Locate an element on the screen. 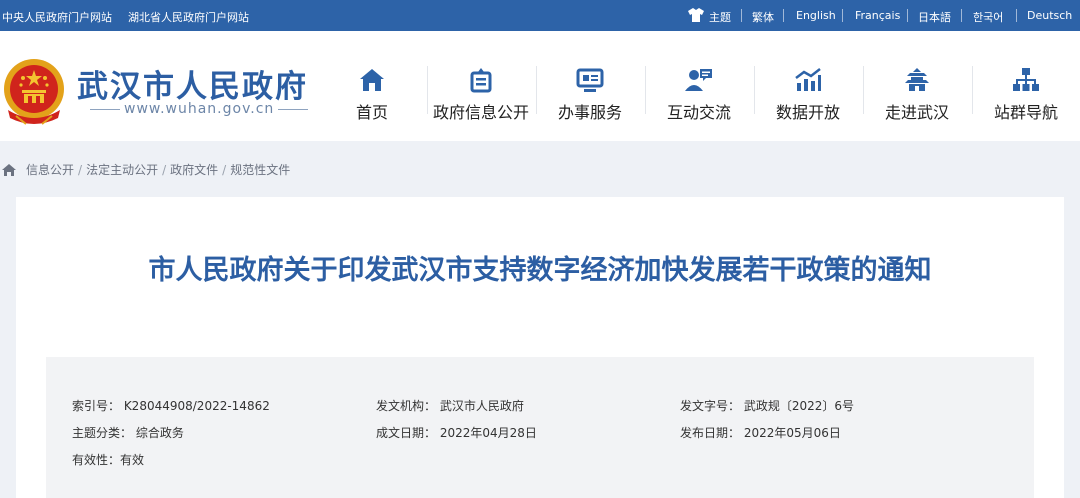 Image resolution: width=1080 pixels, height=498 pixels. lang-korean: 한국어 is located at coordinates (988, 17).